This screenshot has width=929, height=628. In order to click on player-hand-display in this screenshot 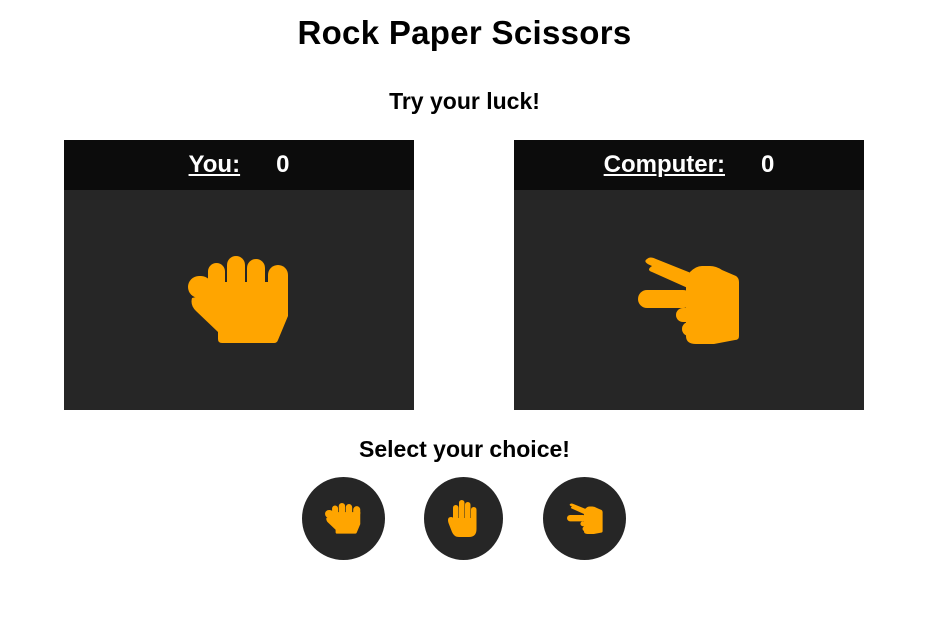, I will do `click(239, 300)`.